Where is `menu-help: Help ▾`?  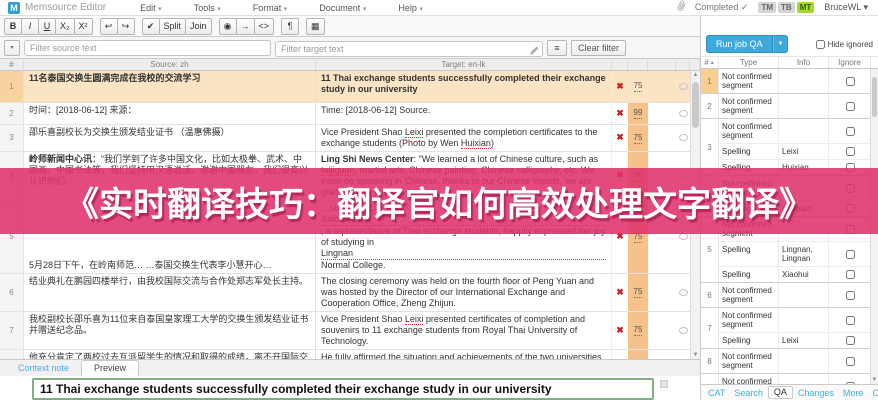 menu-help: Help ▾ is located at coordinates (410, 8).